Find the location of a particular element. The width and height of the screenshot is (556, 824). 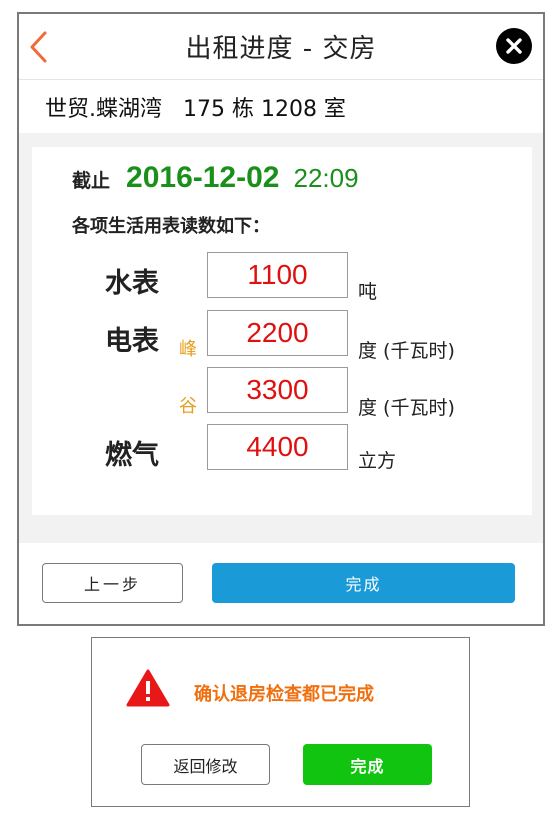

gas-unit: 立方 is located at coordinates (377, 461).